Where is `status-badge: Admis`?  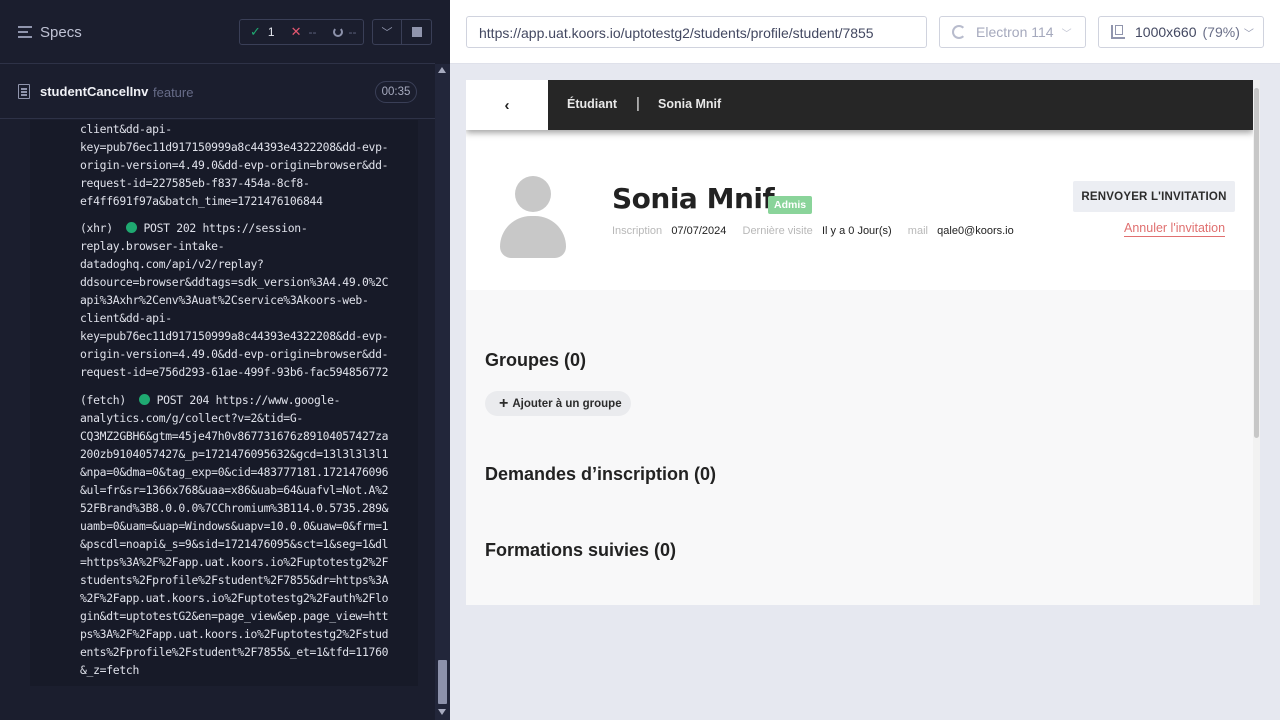
status-badge: Admis is located at coordinates (790, 205).